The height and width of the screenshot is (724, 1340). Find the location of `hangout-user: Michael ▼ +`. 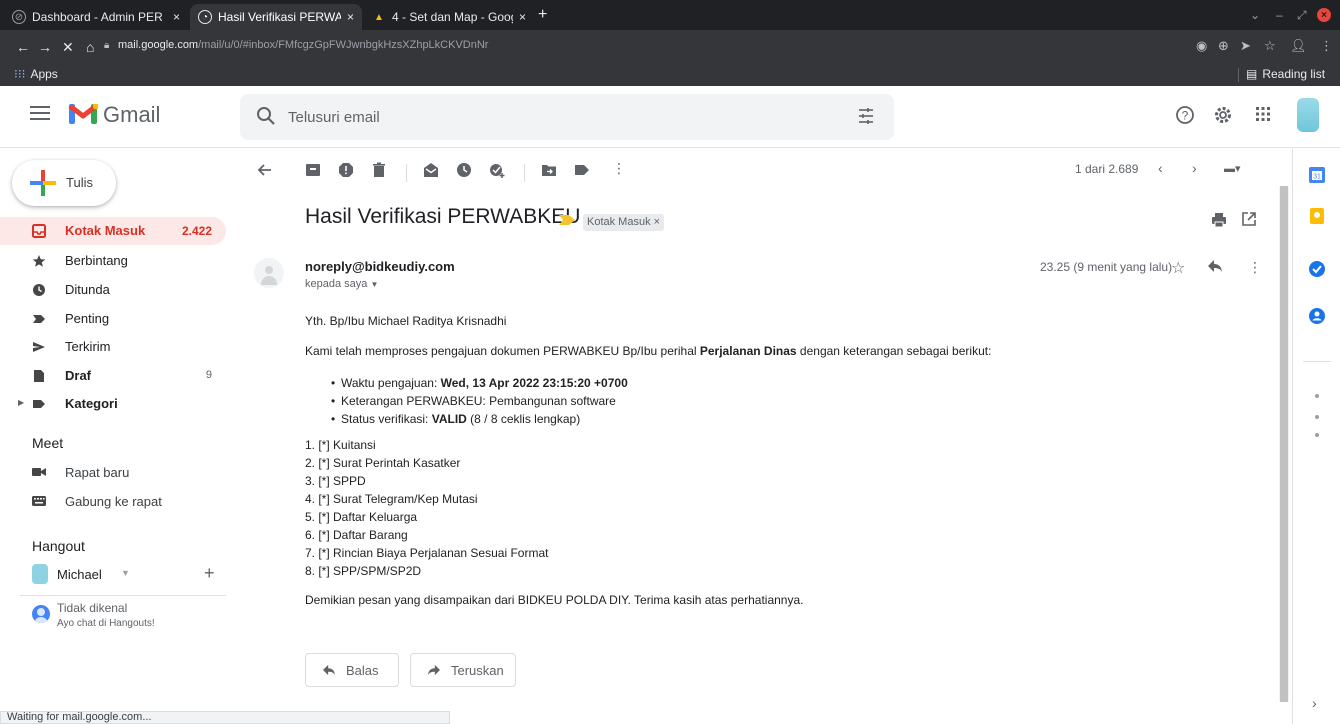

hangout-user: Michael ▼ + is located at coordinates (127, 575).